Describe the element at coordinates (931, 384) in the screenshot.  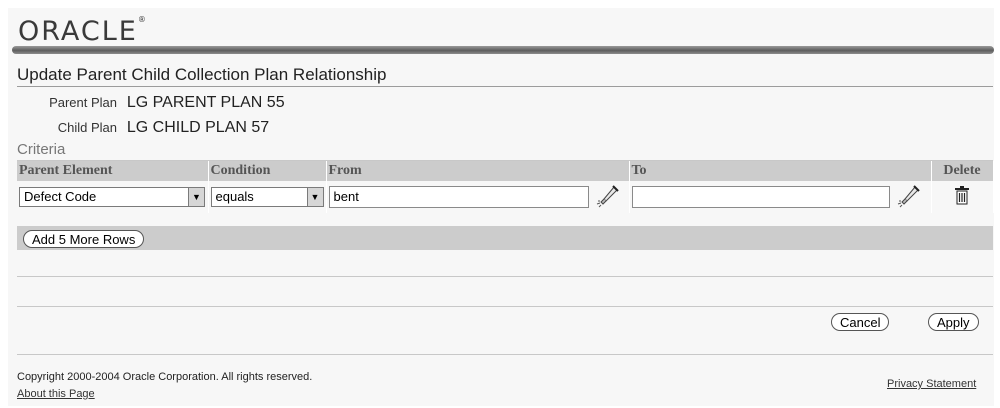
I see `privacy-statement-link: Privacy Statement` at that location.